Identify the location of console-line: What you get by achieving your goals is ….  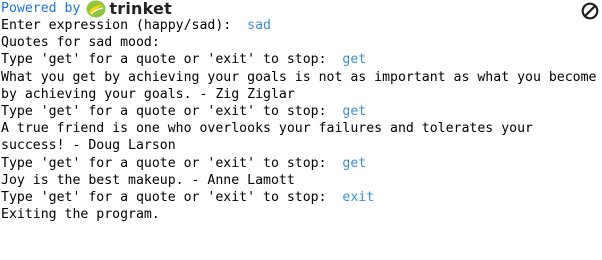
(301, 77).